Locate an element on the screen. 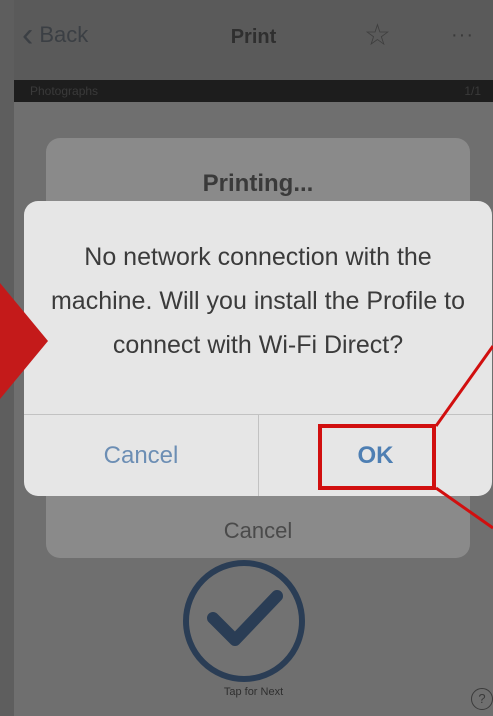 The height and width of the screenshot is (716, 493). annotation-callout-lines is located at coordinates (463, 437).